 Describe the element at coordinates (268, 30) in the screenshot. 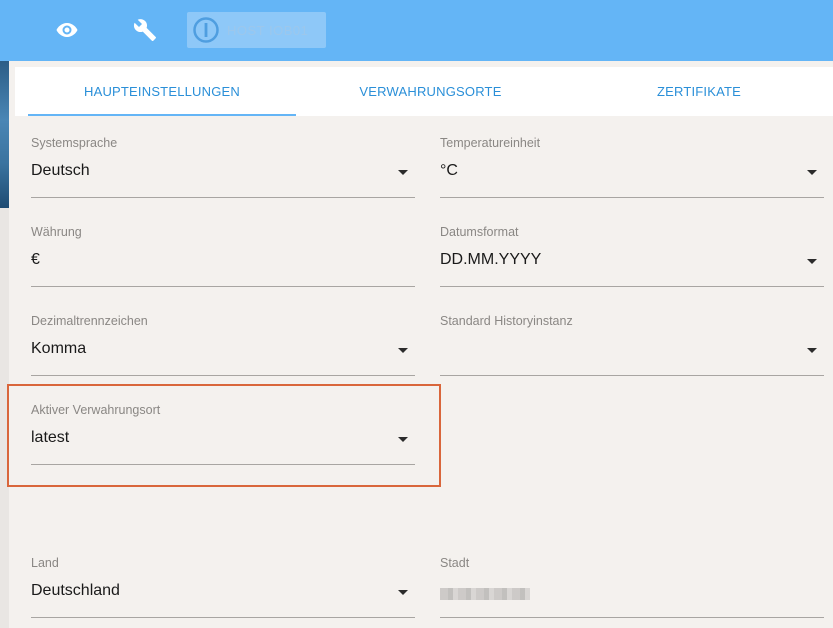

I see `host-name: HOST IOB01` at that location.